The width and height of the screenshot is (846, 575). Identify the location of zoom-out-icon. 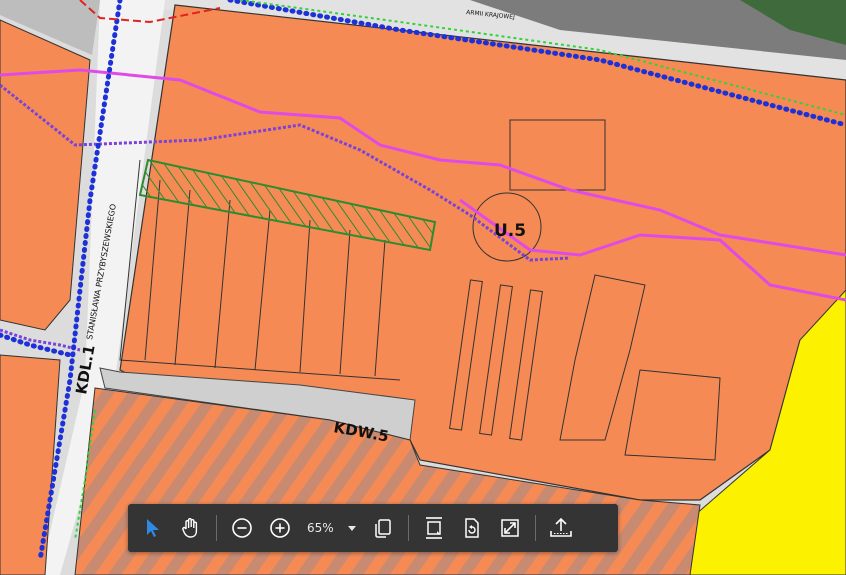
(242, 528).